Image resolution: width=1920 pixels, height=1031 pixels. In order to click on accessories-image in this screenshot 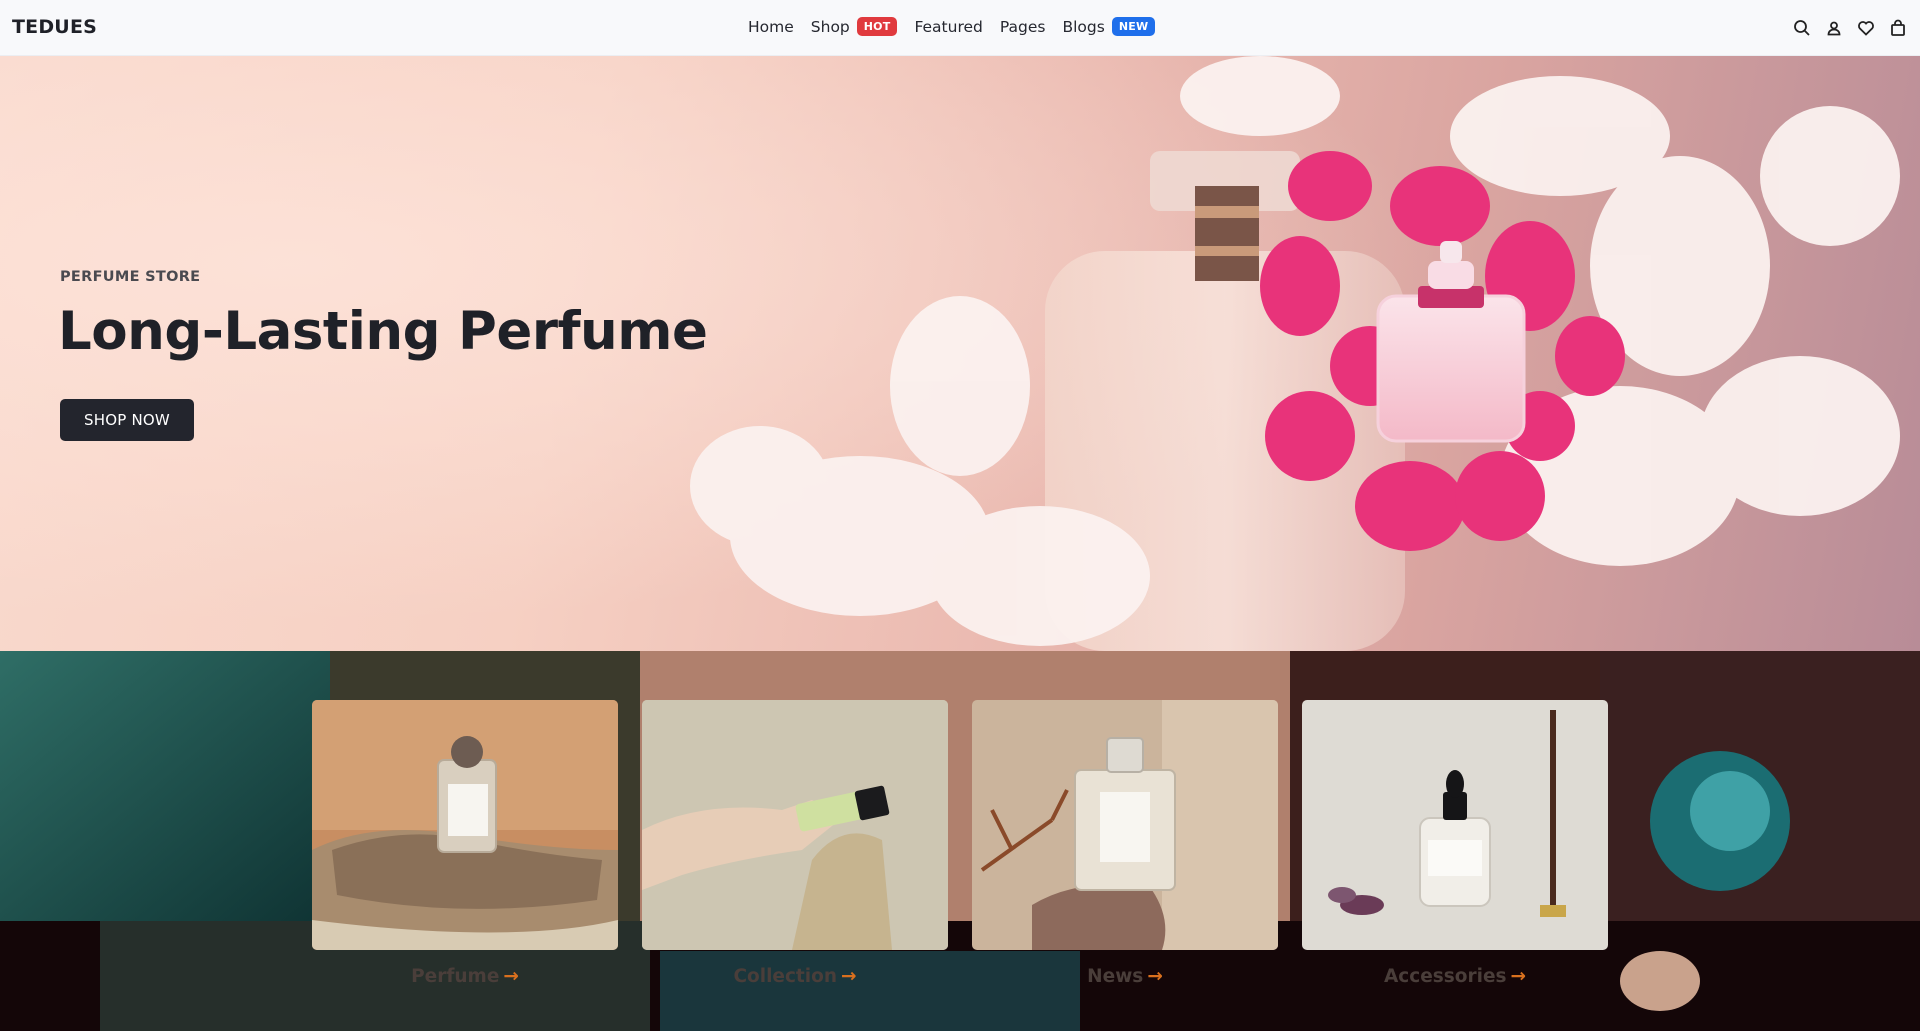, I will do `click(1455, 825)`.